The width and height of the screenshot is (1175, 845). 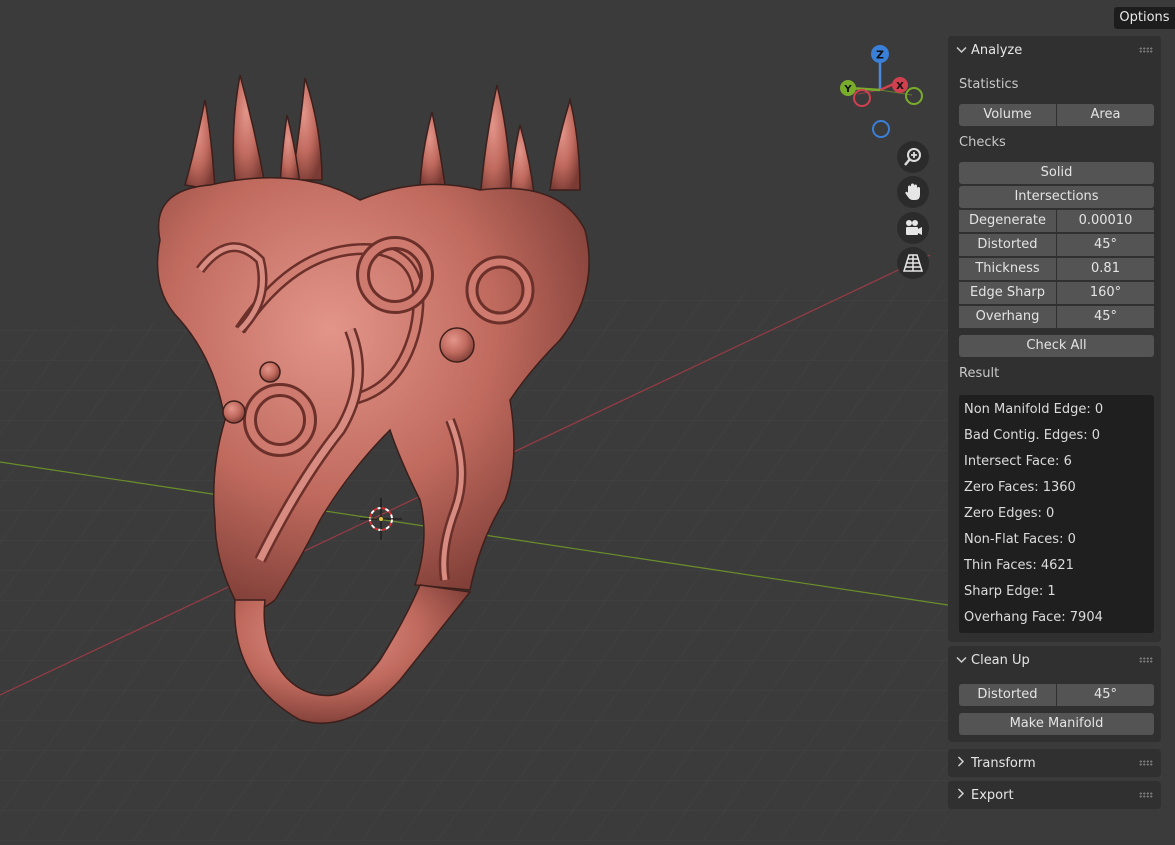 What do you see at coordinates (1033, 409) in the screenshot?
I see `result-item: Non Manifold Edge: 0` at bounding box center [1033, 409].